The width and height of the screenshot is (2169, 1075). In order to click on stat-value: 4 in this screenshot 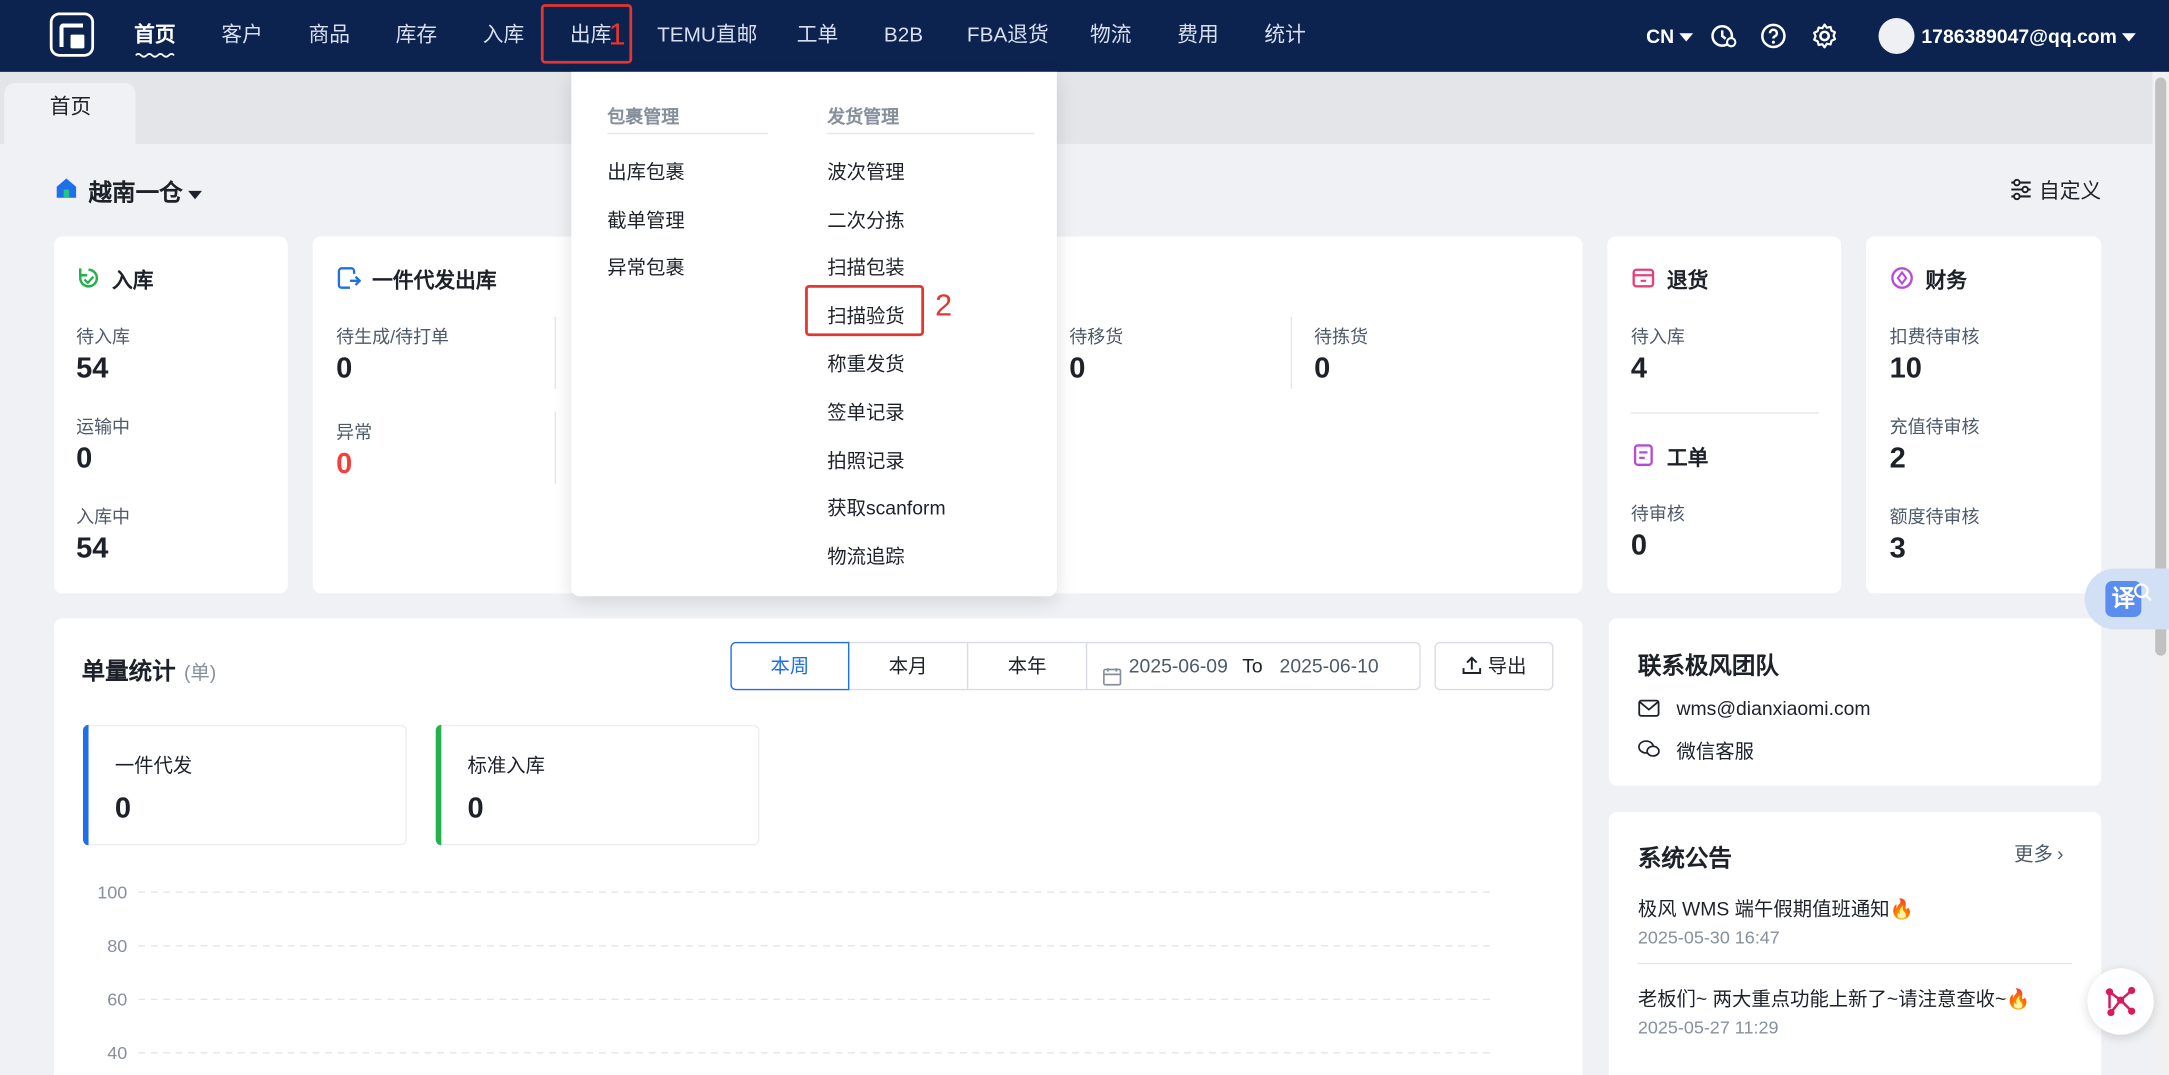, I will do `click(1639, 369)`.